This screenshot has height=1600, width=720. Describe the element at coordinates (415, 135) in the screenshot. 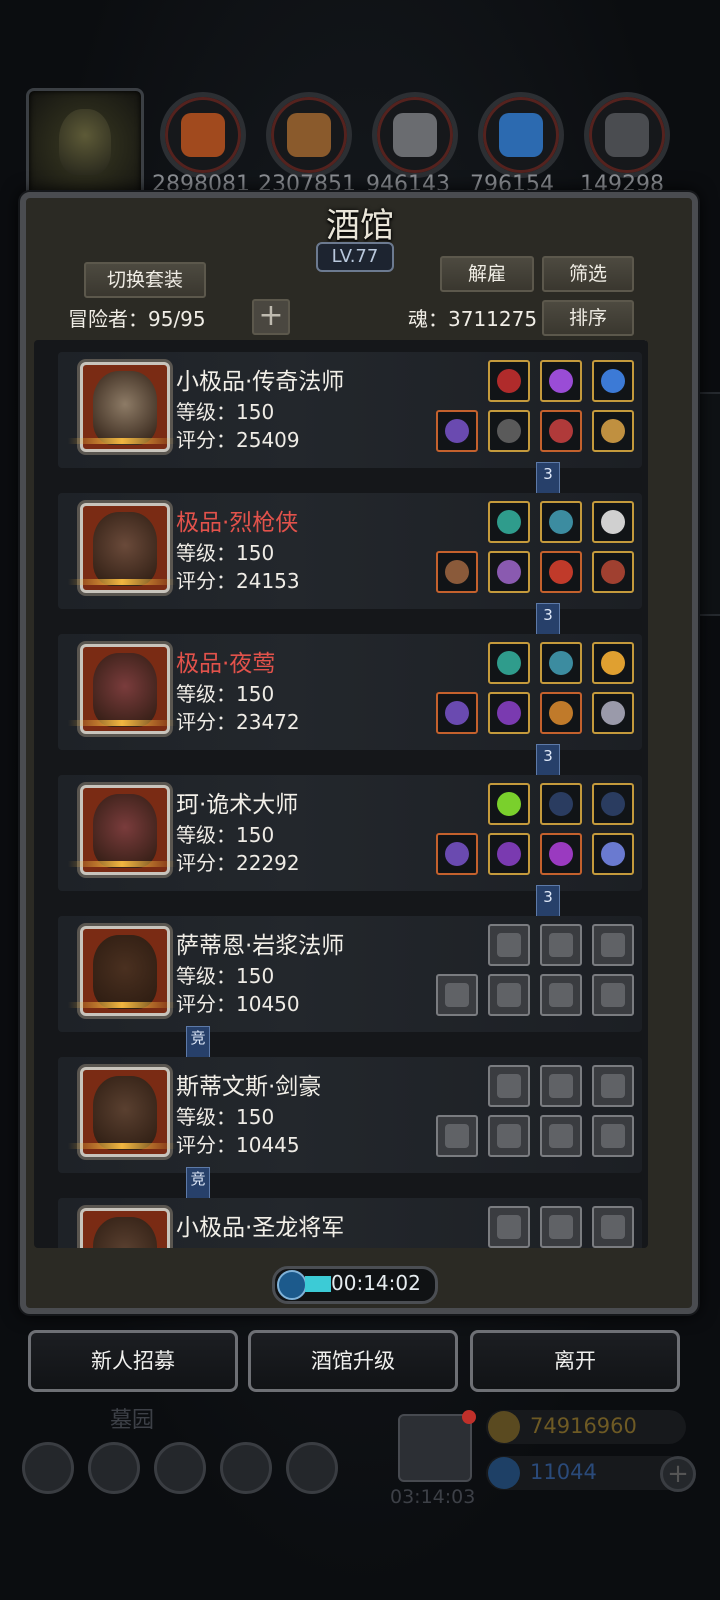

I see `resource-stone-icon` at that location.